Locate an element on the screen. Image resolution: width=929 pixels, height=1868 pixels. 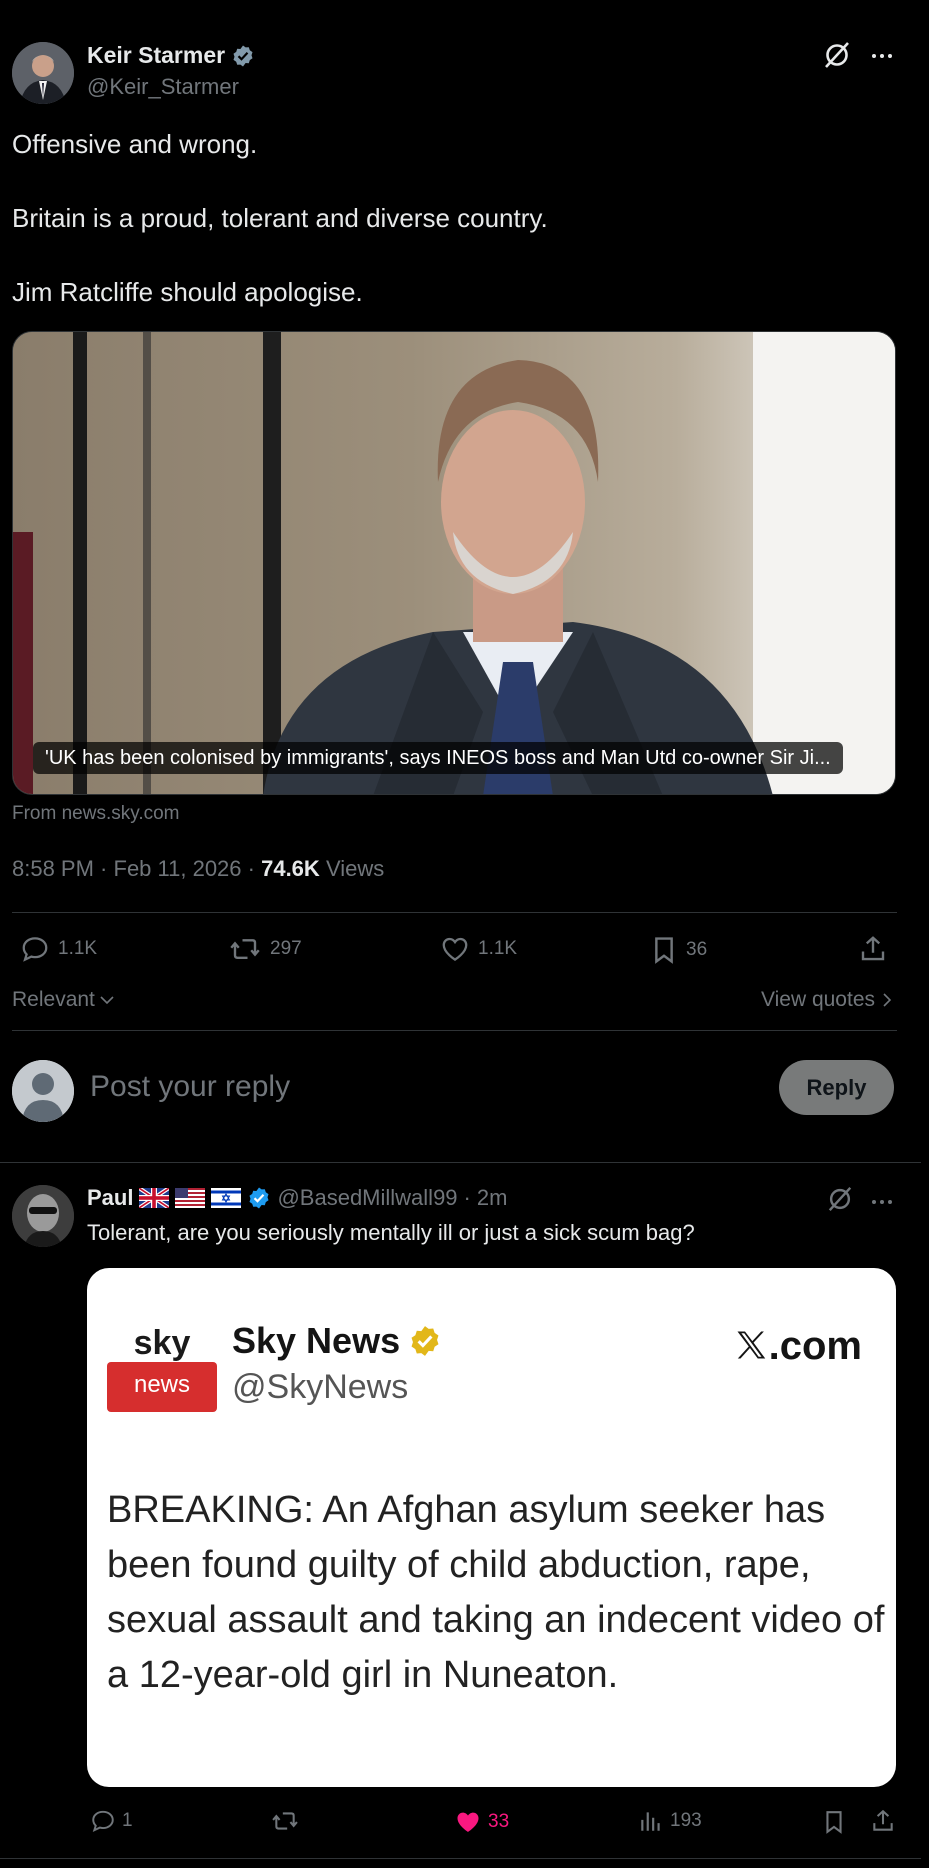
reply-reply-count: 1 is located at coordinates (127, 1820).